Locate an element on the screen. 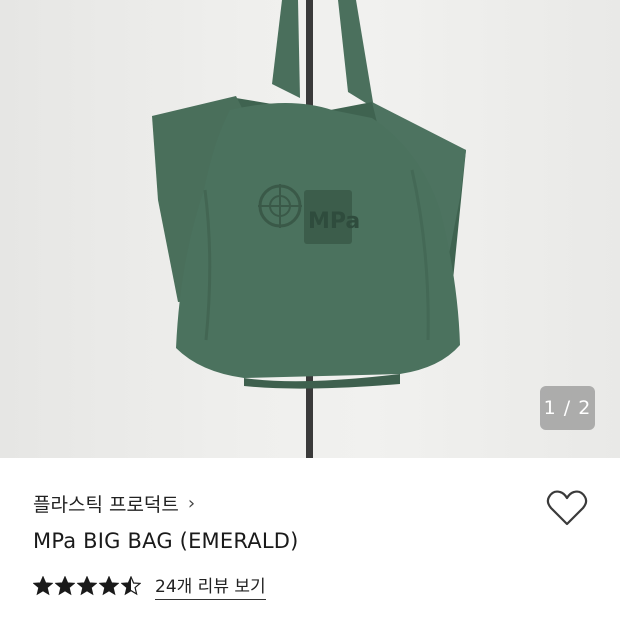 The height and width of the screenshot is (620, 620). image-page-counter-text: 1 / 2 is located at coordinates (567, 408).